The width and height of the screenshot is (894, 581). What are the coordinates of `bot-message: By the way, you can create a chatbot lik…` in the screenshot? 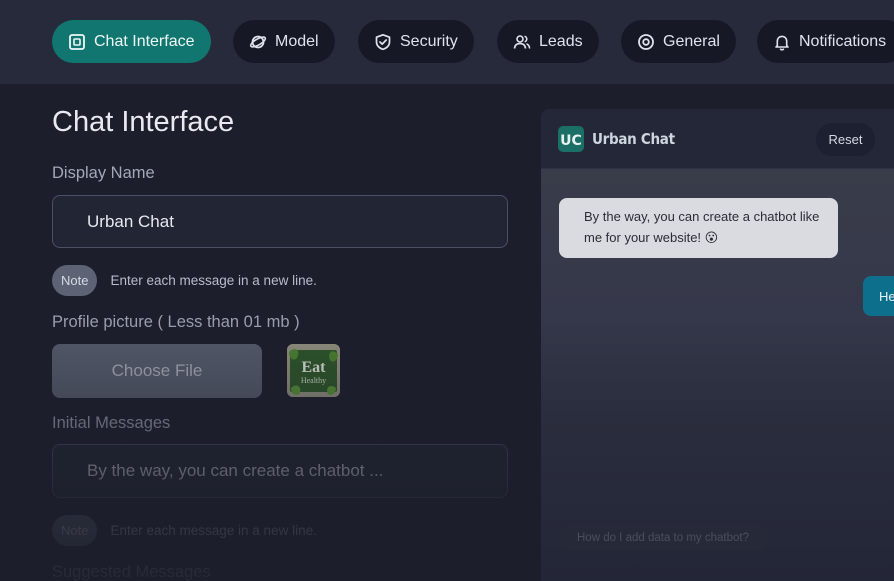 It's located at (698, 228).